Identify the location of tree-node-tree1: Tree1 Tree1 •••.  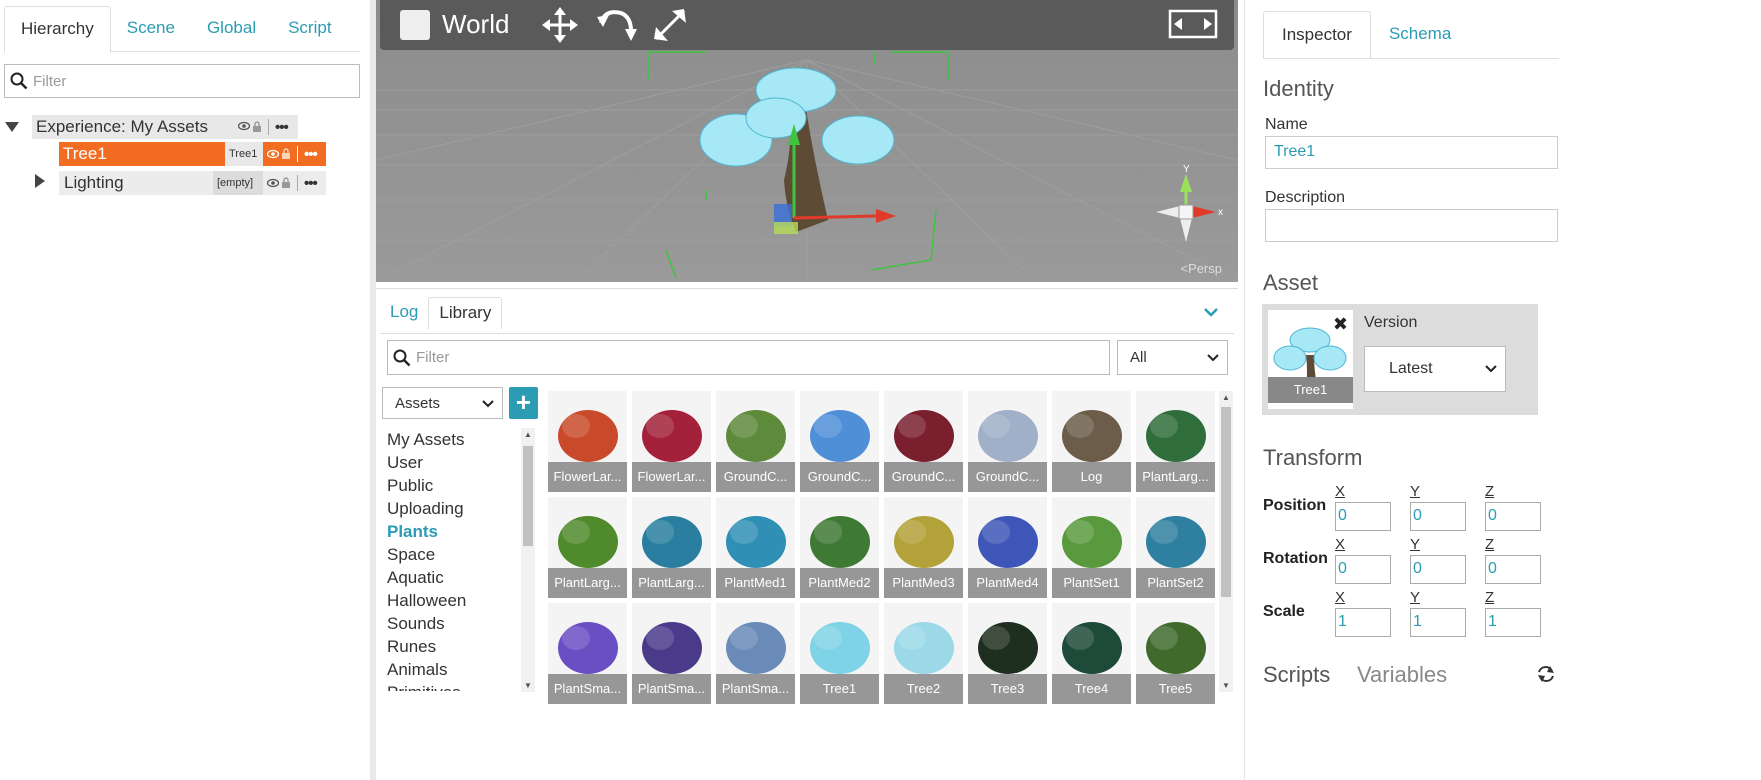
(192, 154).